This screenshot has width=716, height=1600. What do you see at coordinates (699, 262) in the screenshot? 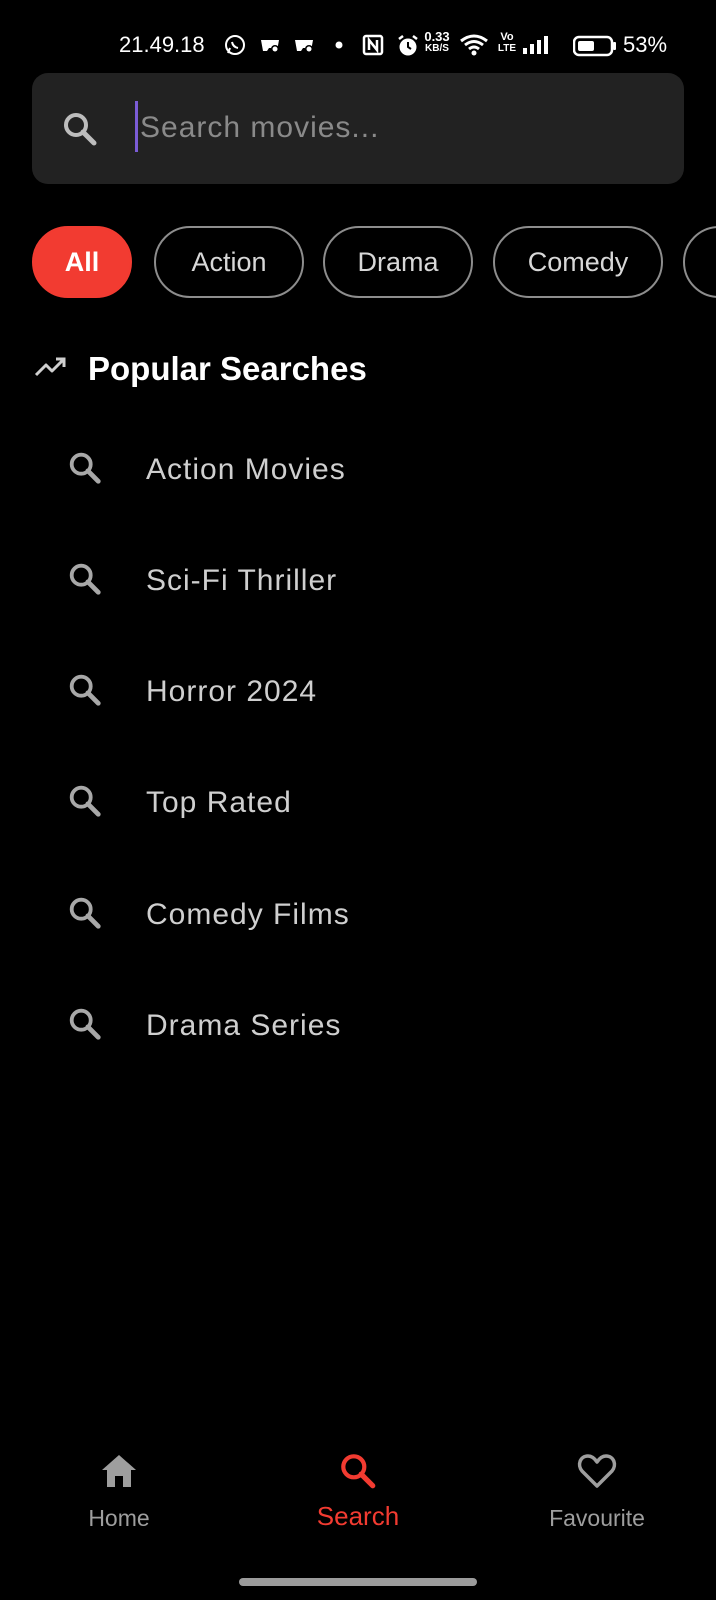
I see `chip-more` at bounding box center [699, 262].